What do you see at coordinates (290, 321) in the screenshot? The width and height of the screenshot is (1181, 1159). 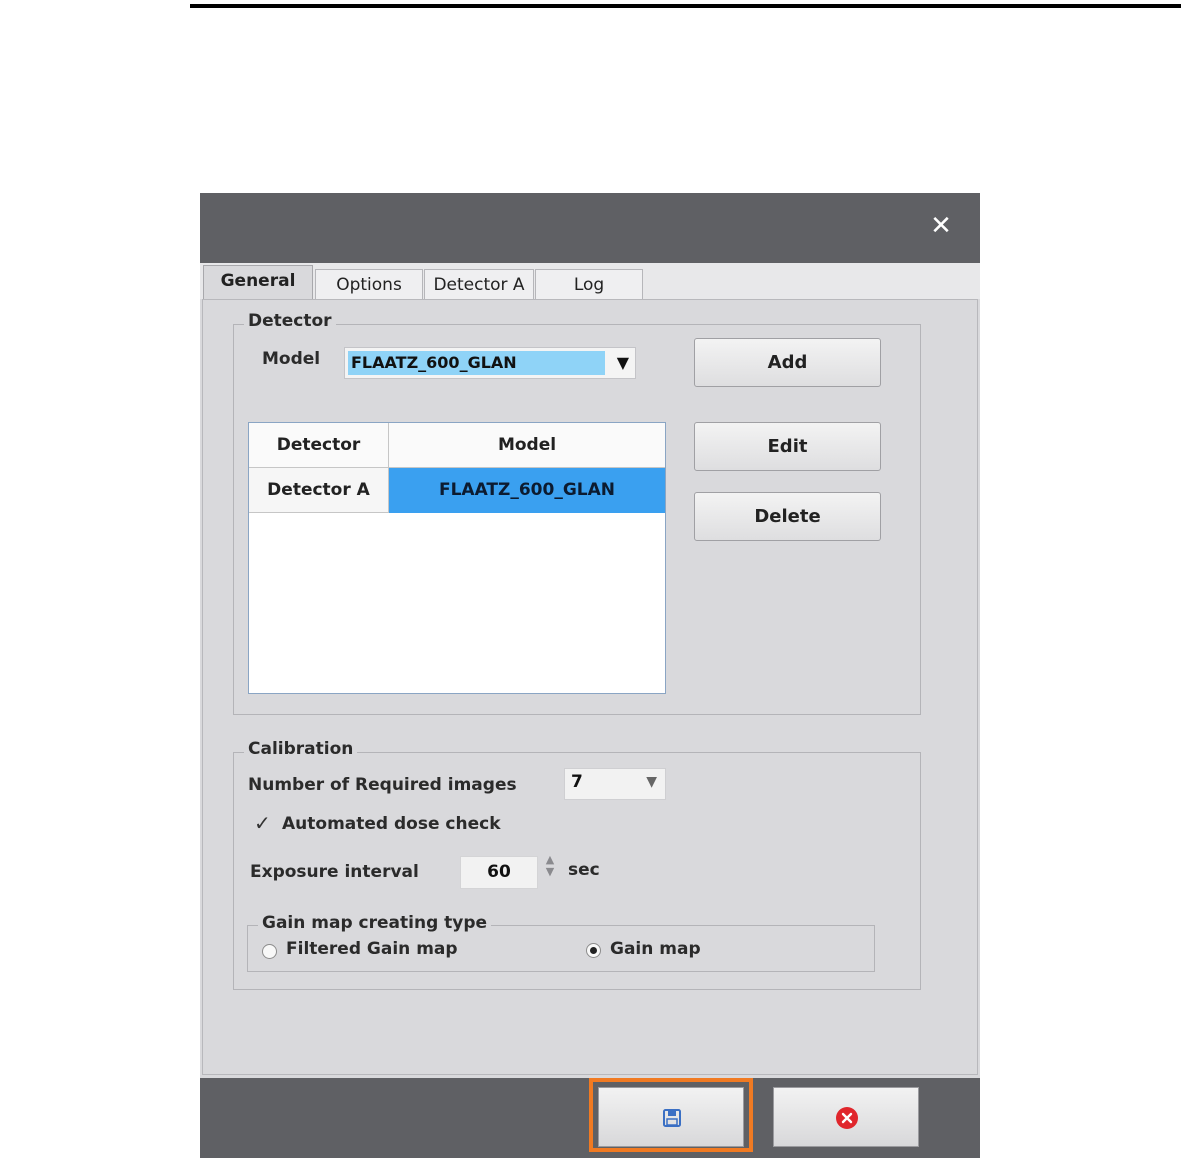 I see `detector-legend: Detector` at bounding box center [290, 321].